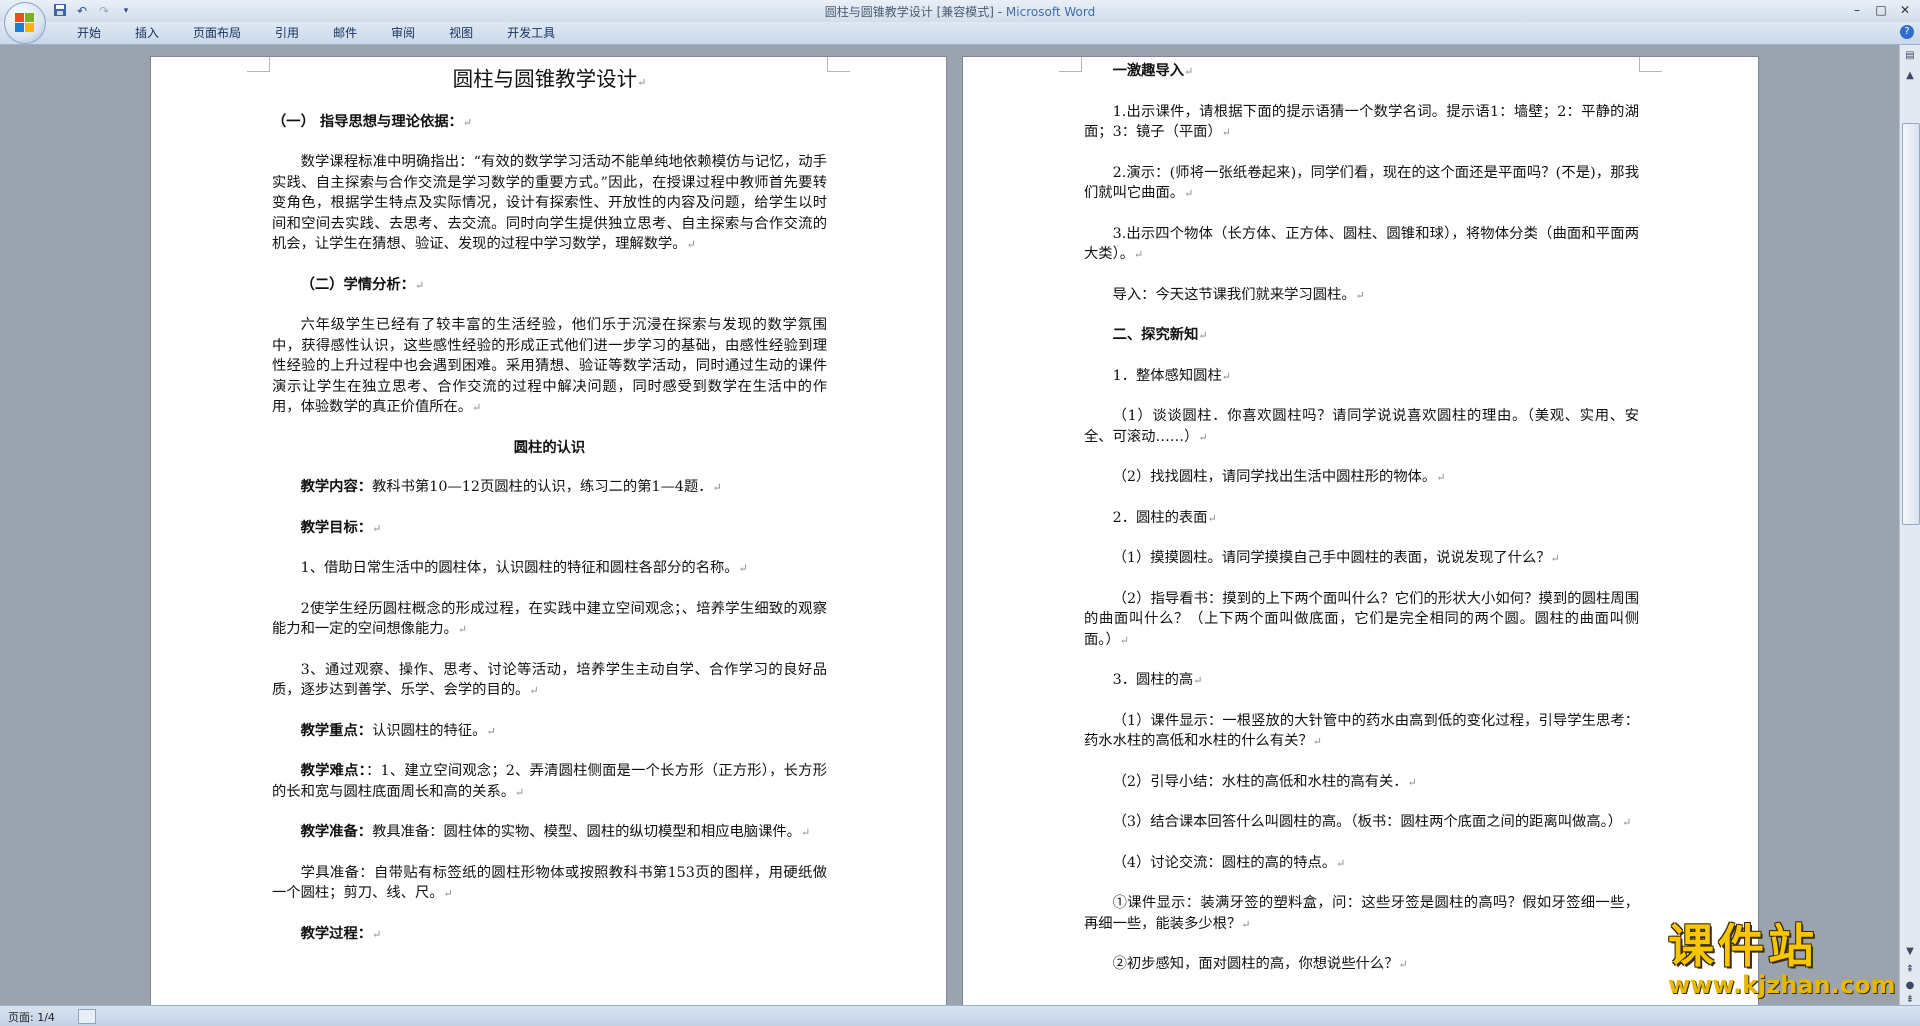 This screenshot has width=1920, height=1026. What do you see at coordinates (1743, 946) in the screenshot?
I see `watermark-title: 课件站` at bounding box center [1743, 946].